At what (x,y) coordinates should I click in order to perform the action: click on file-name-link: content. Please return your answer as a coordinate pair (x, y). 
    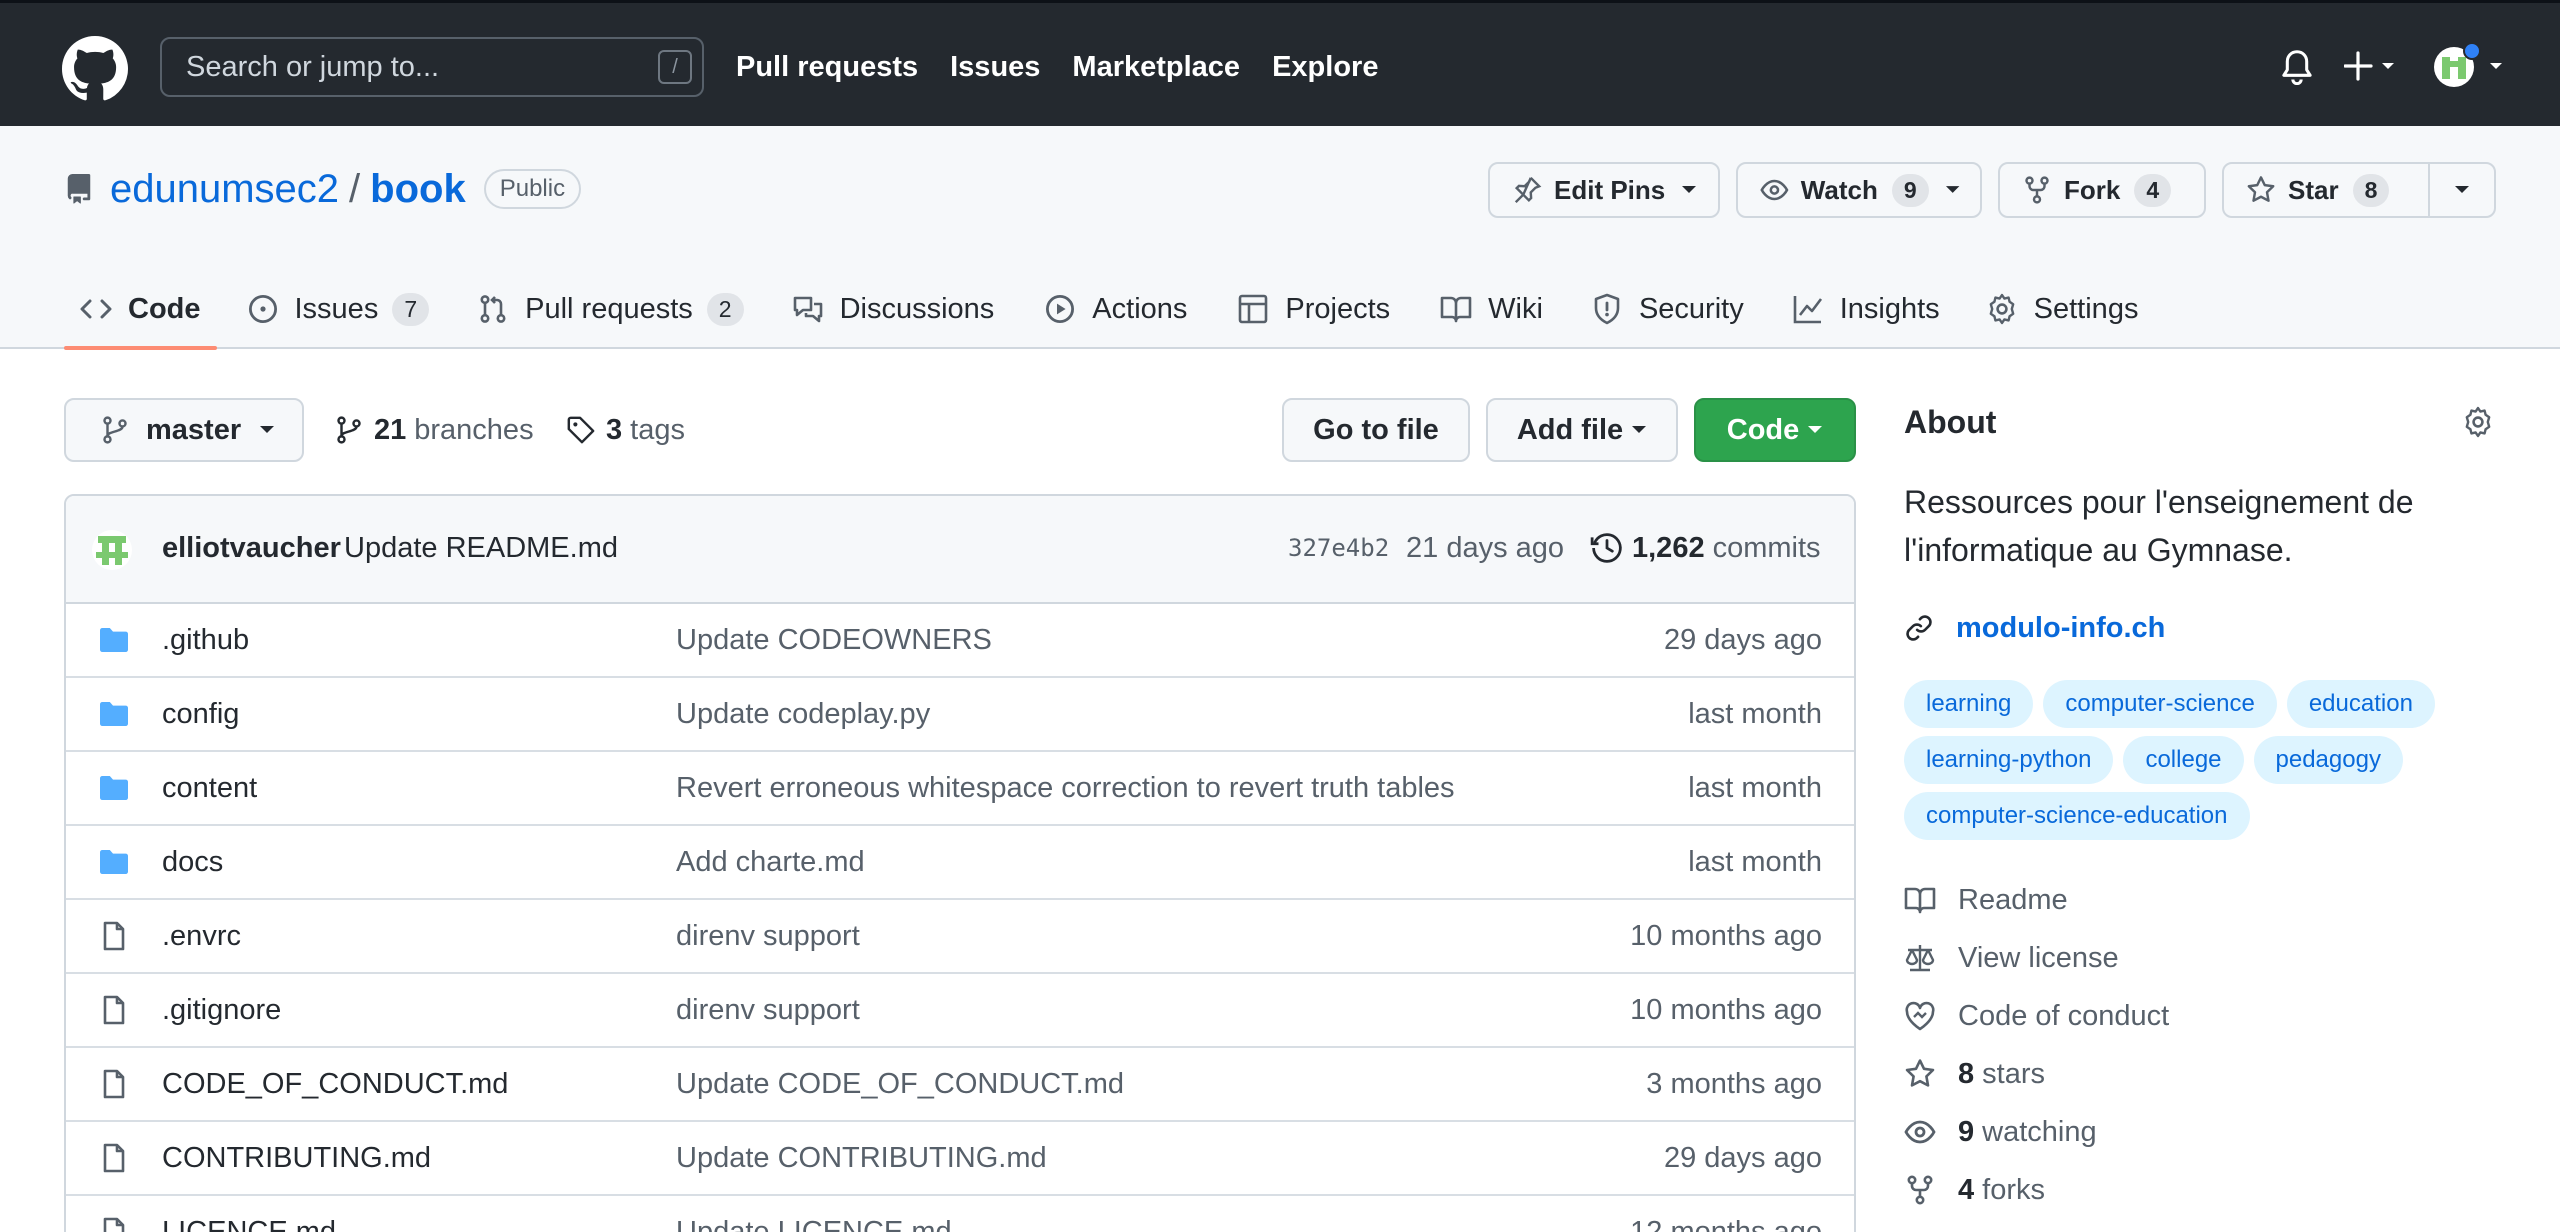
    Looking at the image, I should click on (209, 788).